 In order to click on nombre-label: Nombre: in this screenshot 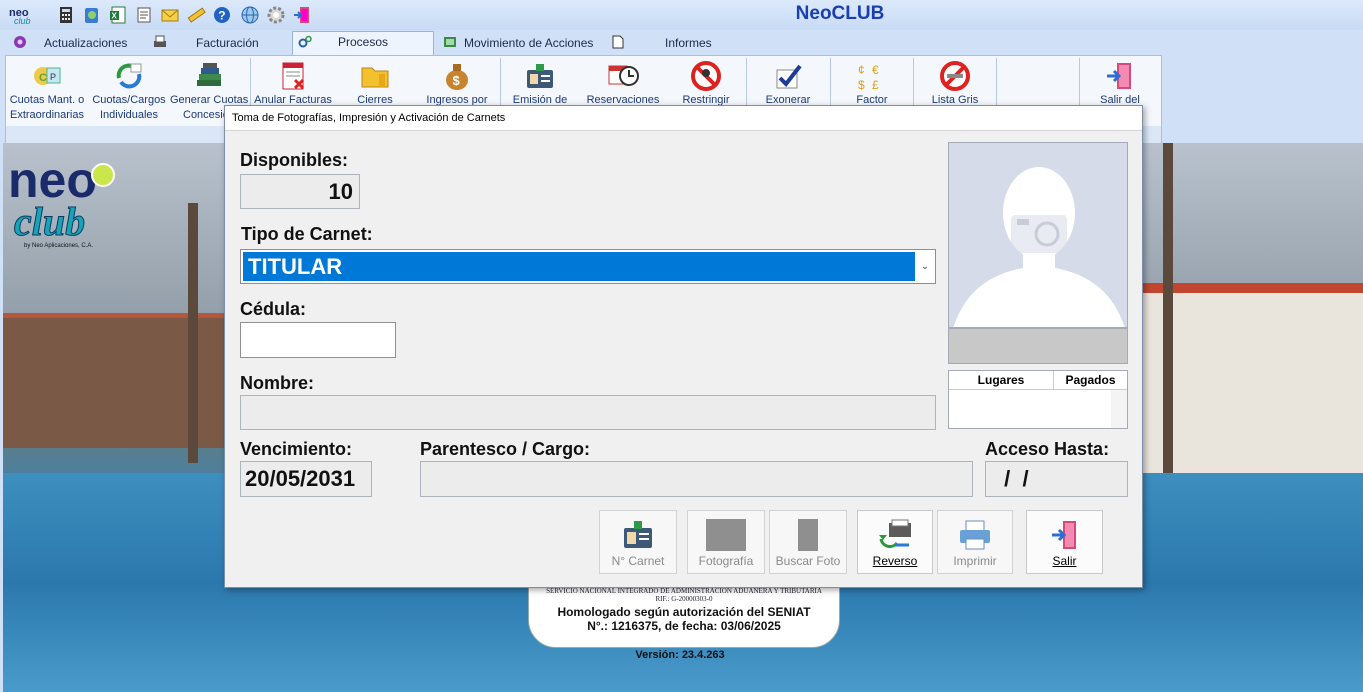, I will do `click(277, 383)`.